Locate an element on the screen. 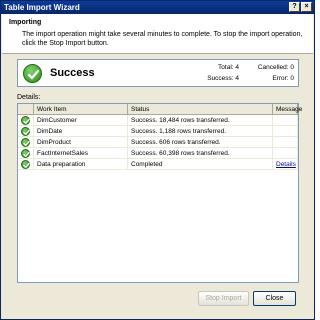 Image resolution: width=320 pixels, height=320 pixels. close-window-button: × is located at coordinates (306, 7).